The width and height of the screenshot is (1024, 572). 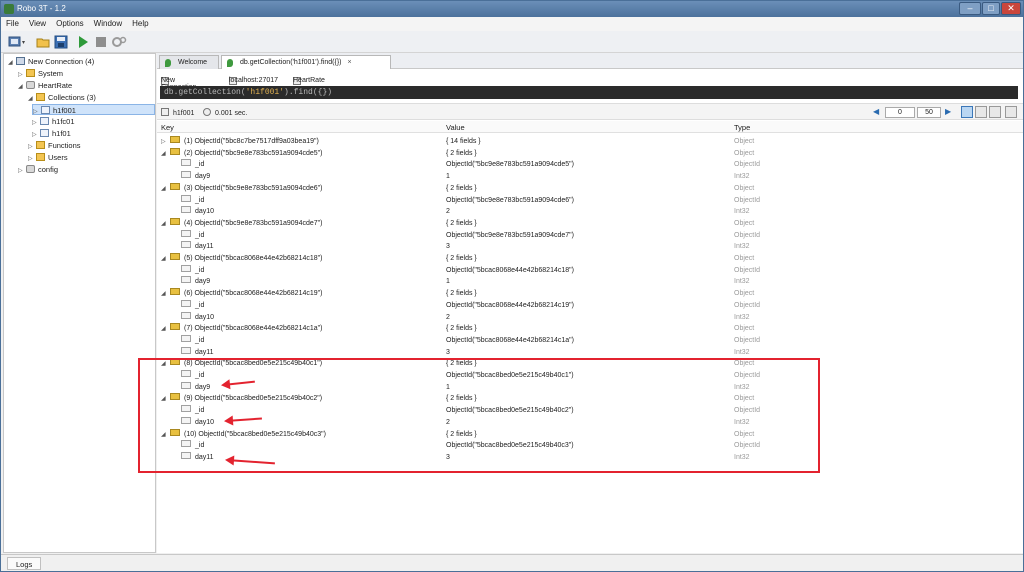 I want to click on int32-icon, so click(x=186, y=175).